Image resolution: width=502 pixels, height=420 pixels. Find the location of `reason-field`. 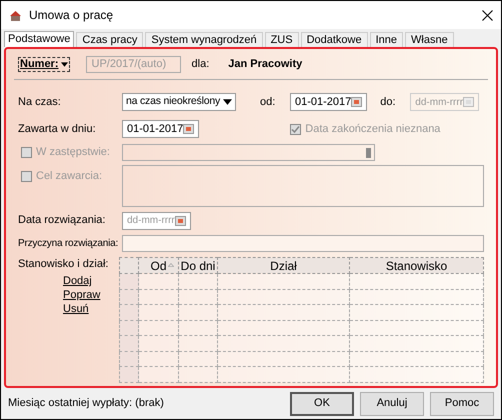

reason-field is located at coordinates (303, 243).